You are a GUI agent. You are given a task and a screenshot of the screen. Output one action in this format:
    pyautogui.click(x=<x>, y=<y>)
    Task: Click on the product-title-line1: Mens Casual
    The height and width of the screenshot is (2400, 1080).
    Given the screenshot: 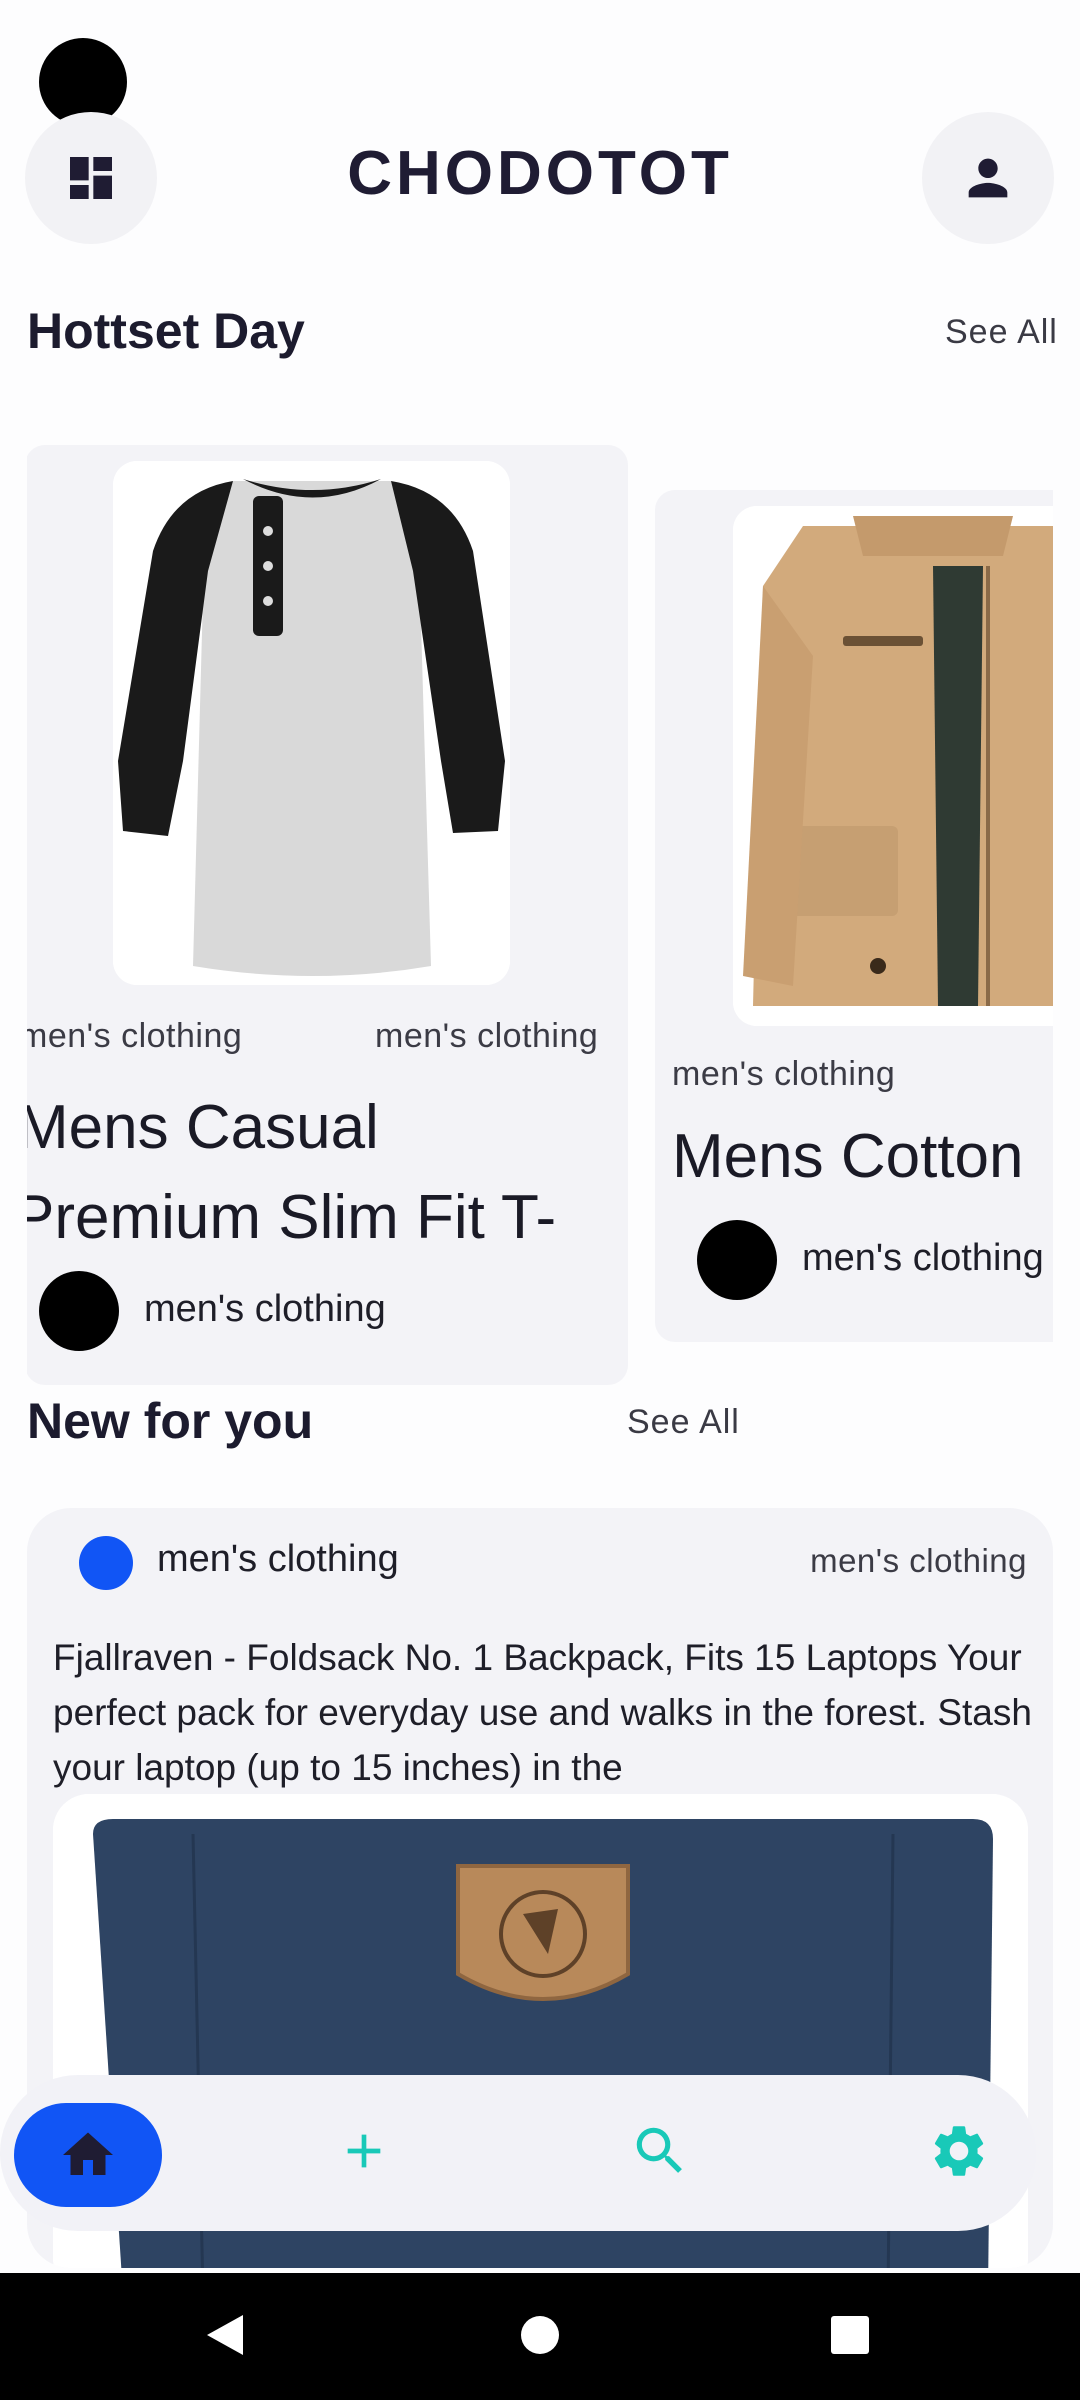 What is the action you would take?
    pyautogui.click(x=203, y=1127)
    